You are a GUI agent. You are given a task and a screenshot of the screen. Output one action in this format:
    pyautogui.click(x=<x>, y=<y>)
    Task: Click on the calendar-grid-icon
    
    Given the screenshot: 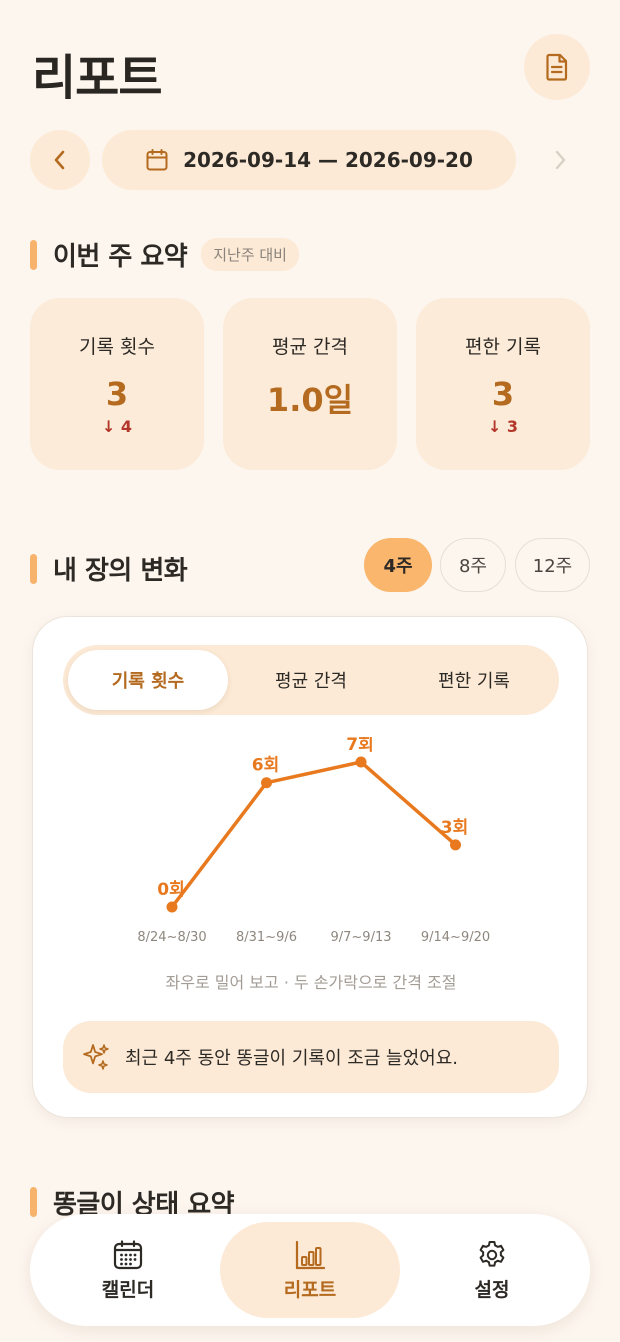 What is the action you would take?
    pyautogui.click(x=128, y=1254)
    